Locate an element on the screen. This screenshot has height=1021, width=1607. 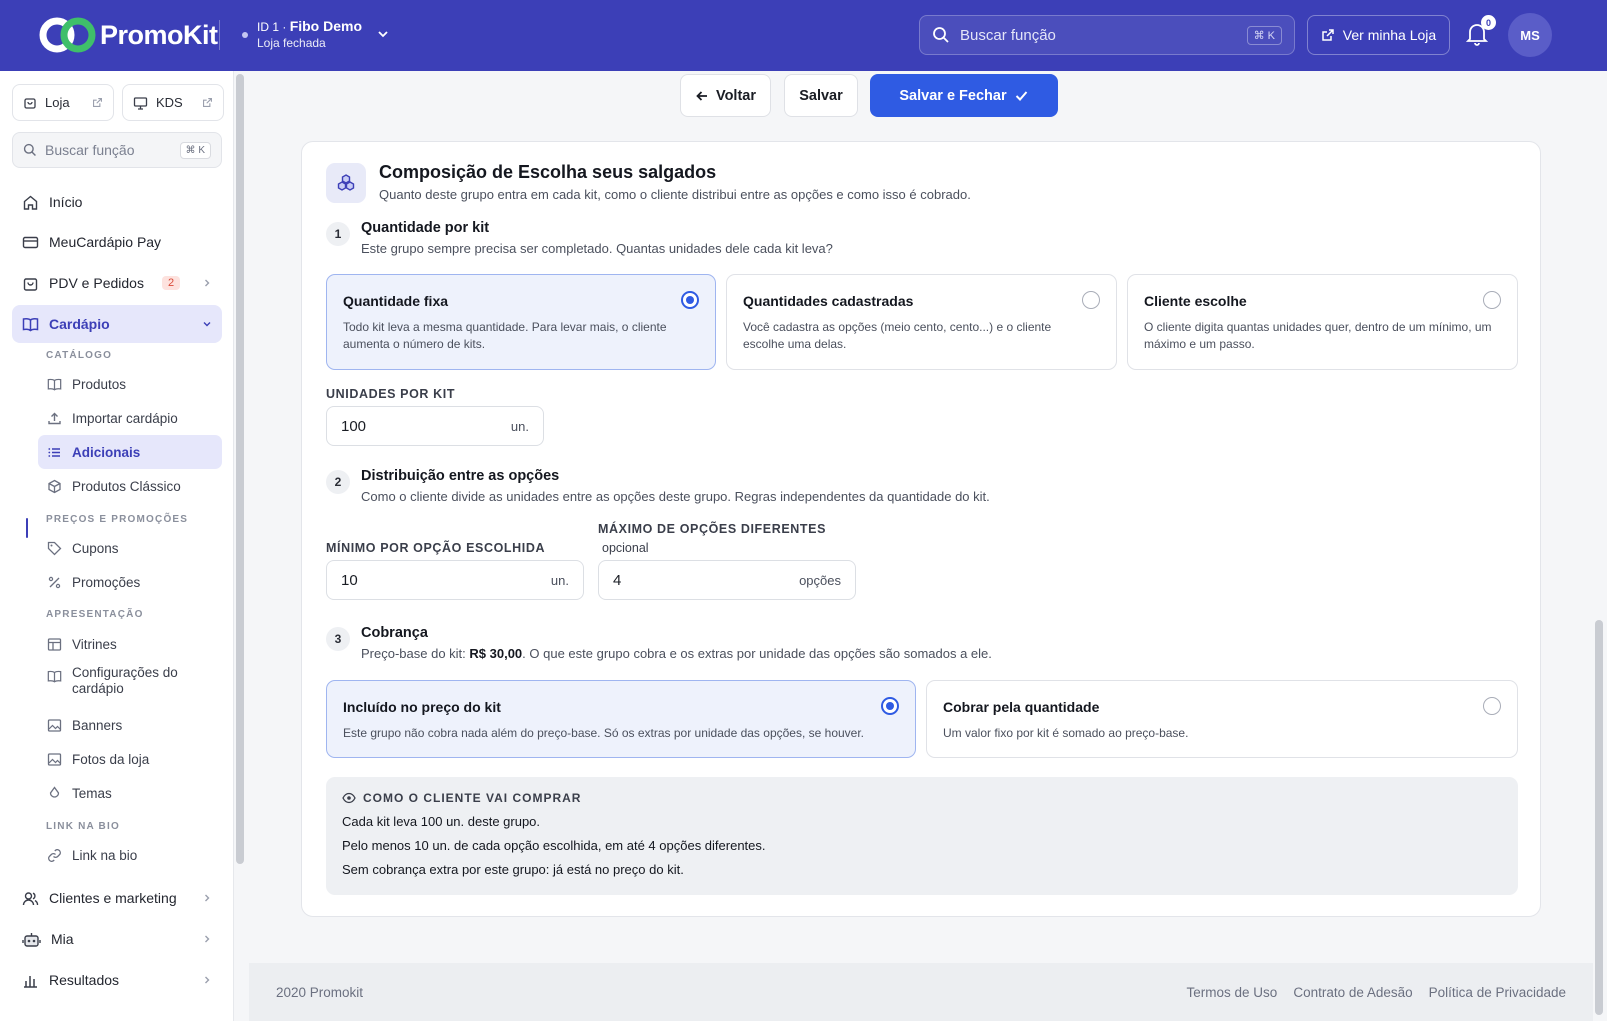
section-catalogo: CATÁLOGO is located at coordinates (79, 355).